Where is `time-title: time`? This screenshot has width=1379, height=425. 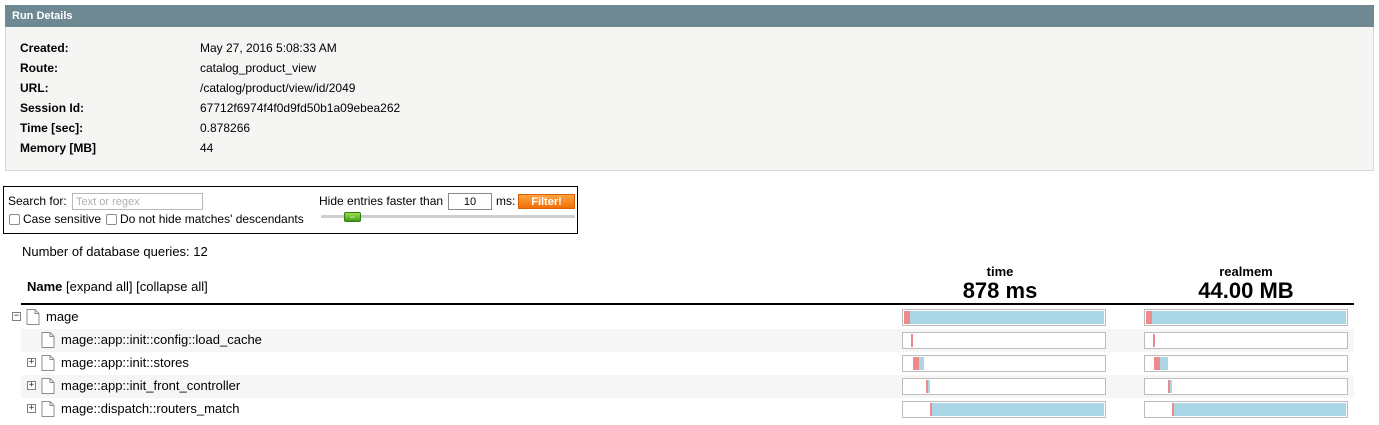
time-title: time is located at coordinates (1000, 271).